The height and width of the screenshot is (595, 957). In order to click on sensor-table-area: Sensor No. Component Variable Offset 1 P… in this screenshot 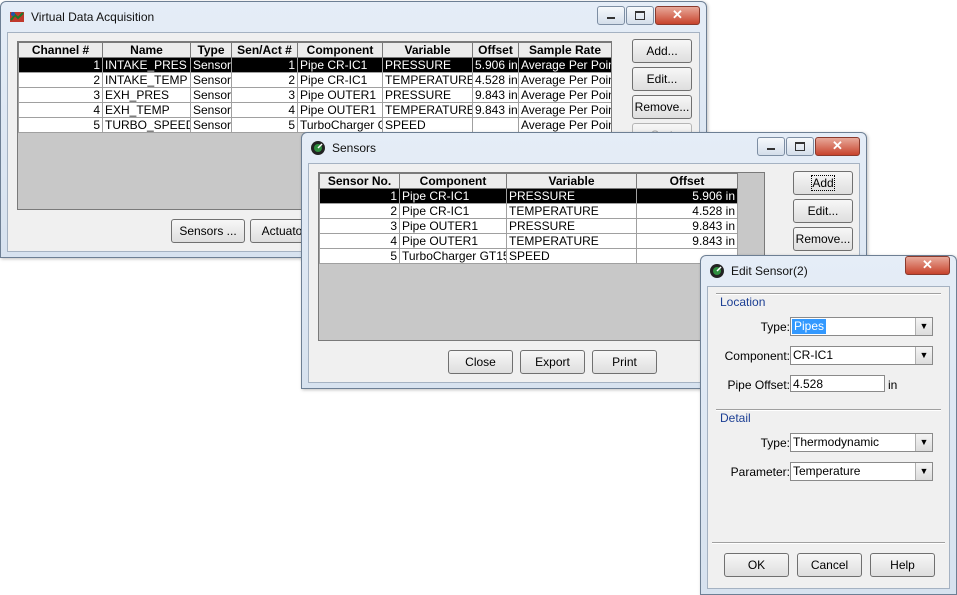, I will do `click(541, 256)`.